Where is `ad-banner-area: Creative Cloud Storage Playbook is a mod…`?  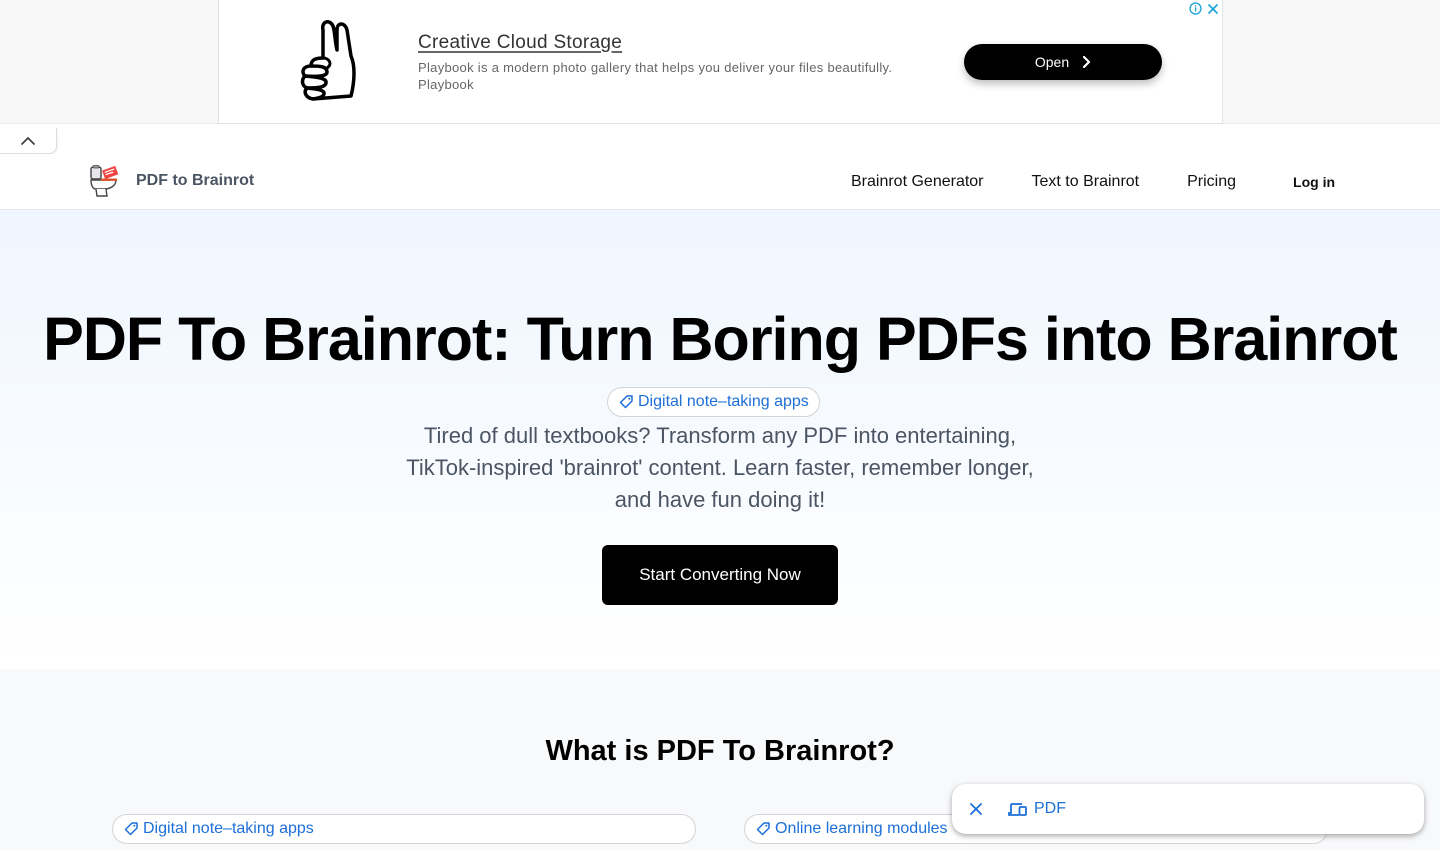 ad-banner-area: Creative Cloud Storage Playbook is a mod… is located at coordinates (720, 62).